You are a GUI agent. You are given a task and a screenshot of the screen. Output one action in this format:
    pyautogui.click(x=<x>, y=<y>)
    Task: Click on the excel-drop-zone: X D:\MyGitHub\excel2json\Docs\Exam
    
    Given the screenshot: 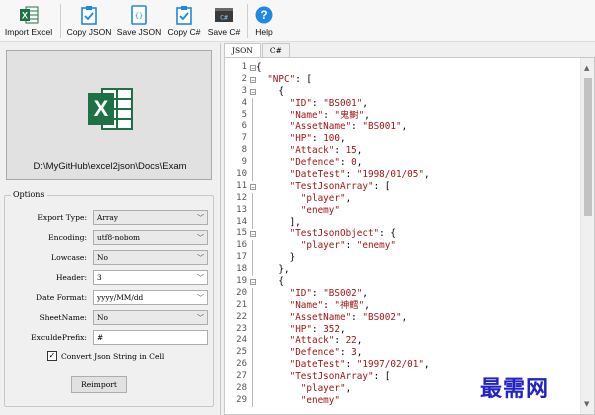 What is the action you would take?
    pyautogui.click(x=109, y=115)
    